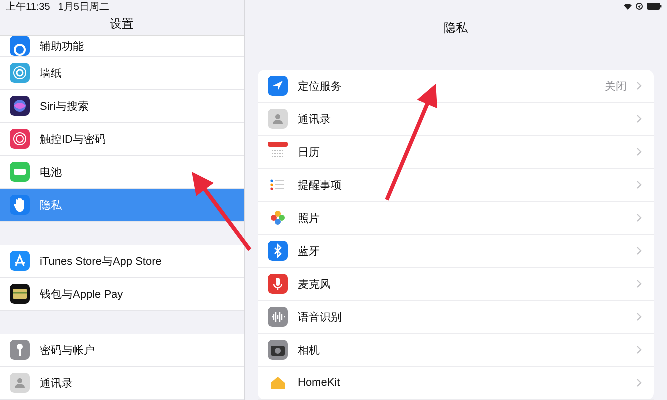 This screenshot has width=667, height=400. Describe the element at coordinates (456, 383) in the screenshot. I see `settings-row: HomeKit` at that location.